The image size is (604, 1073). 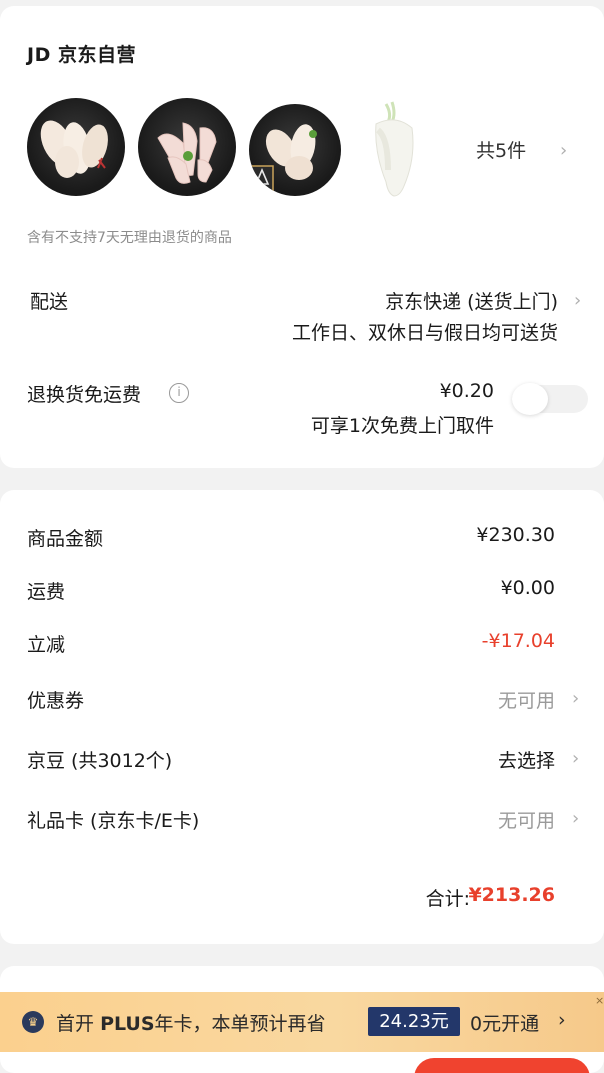 What do you see at coordinates (504, 1022) in the screenshot?
I see `plus-open-button: 0元开通` at bounding box center [504, 1022].